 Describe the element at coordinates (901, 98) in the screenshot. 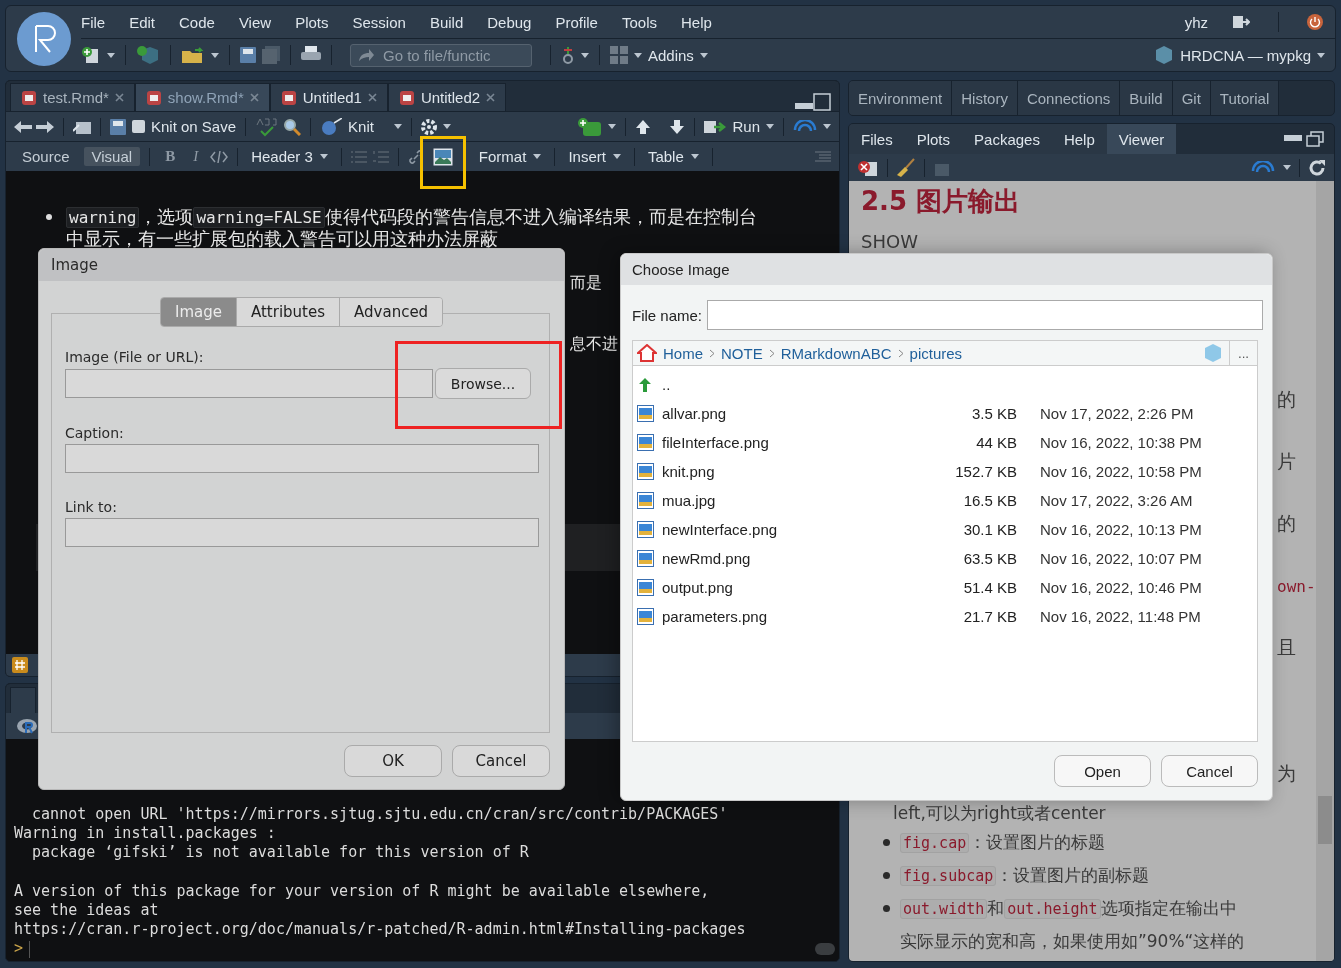

I see `pane-tab: Environment` at that location.